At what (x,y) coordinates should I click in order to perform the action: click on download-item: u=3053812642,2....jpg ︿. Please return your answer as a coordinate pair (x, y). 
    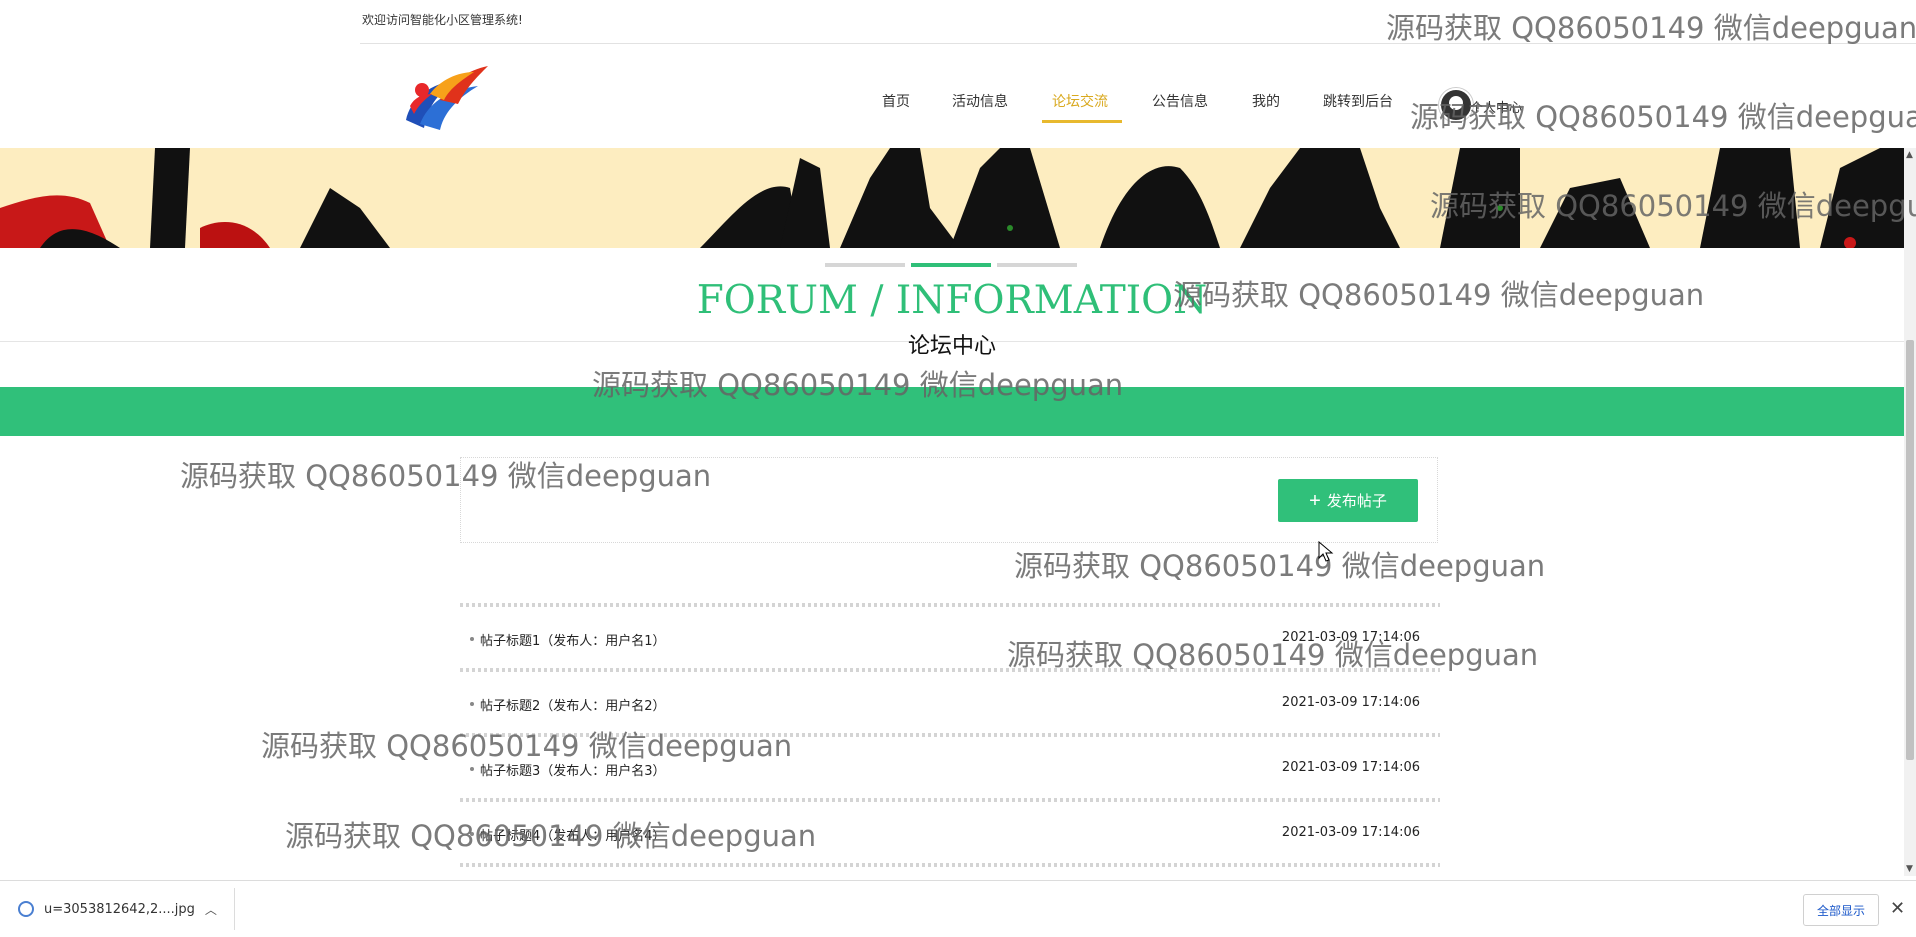
    Looking at the image, I should click on (126, 909).